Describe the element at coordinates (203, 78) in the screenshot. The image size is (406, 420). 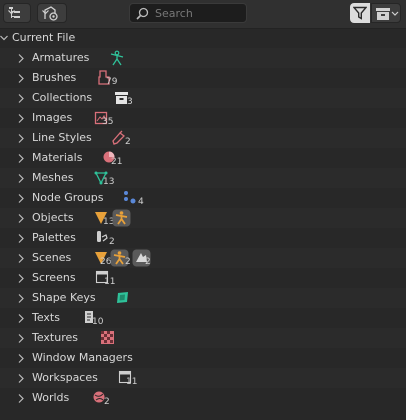
I see `tree-item-brushes: Brushes 79` at that location.